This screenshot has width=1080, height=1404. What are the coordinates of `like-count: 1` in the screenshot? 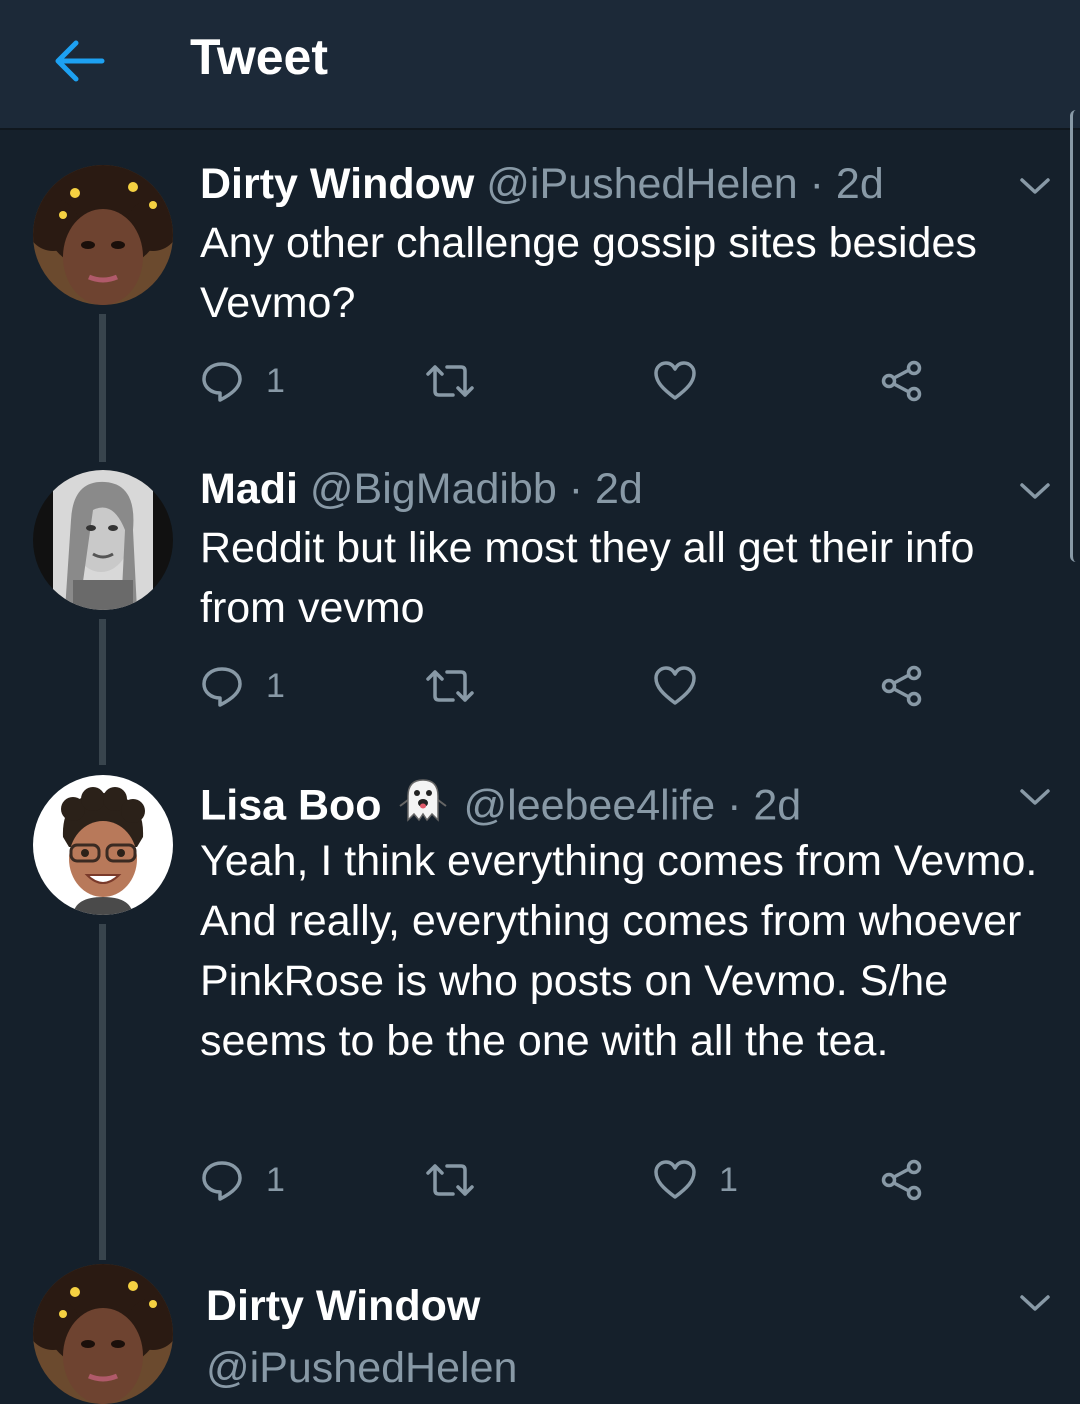 It's located at (728, 1179).